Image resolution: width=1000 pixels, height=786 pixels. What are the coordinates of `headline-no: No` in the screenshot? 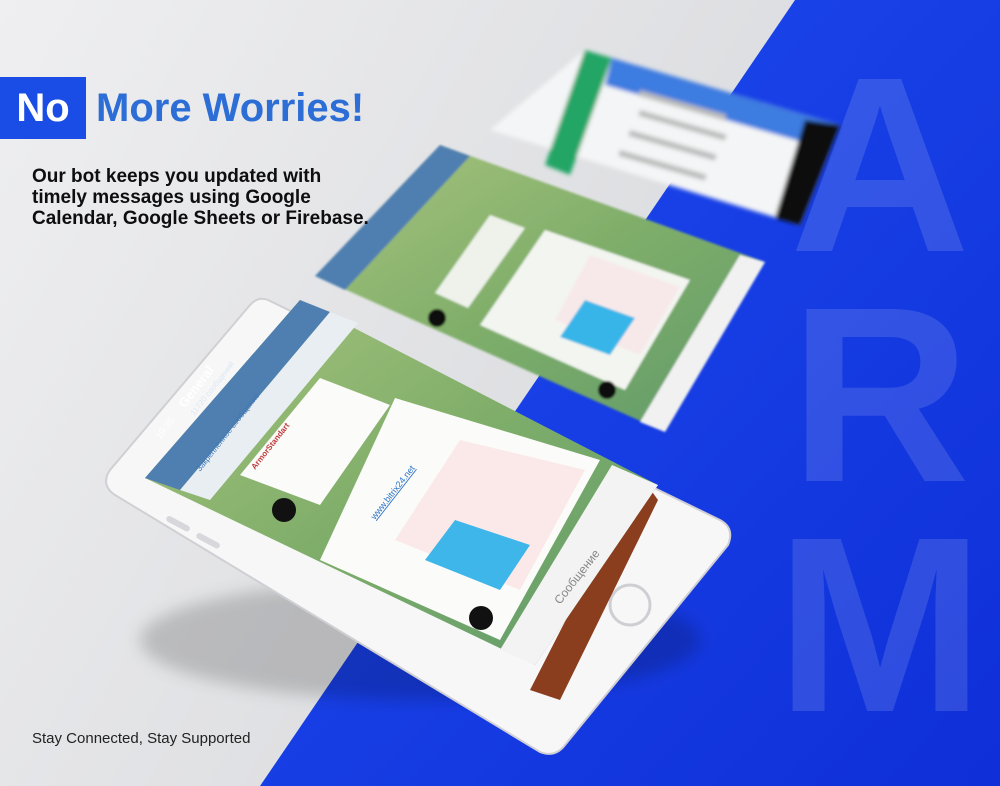 It's located at (43, 108).